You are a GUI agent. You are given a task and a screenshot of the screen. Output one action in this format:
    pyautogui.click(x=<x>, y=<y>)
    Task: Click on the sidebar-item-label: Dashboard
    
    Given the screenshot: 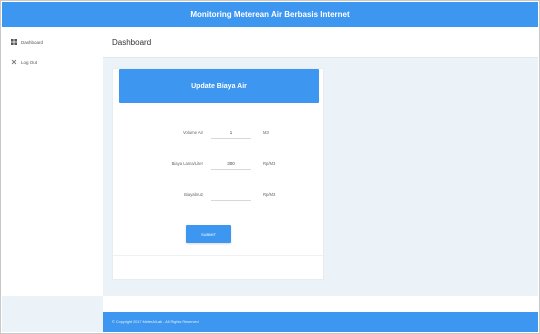 What is the action you would take?
    pyautogui.click(x=32, y=42)
    